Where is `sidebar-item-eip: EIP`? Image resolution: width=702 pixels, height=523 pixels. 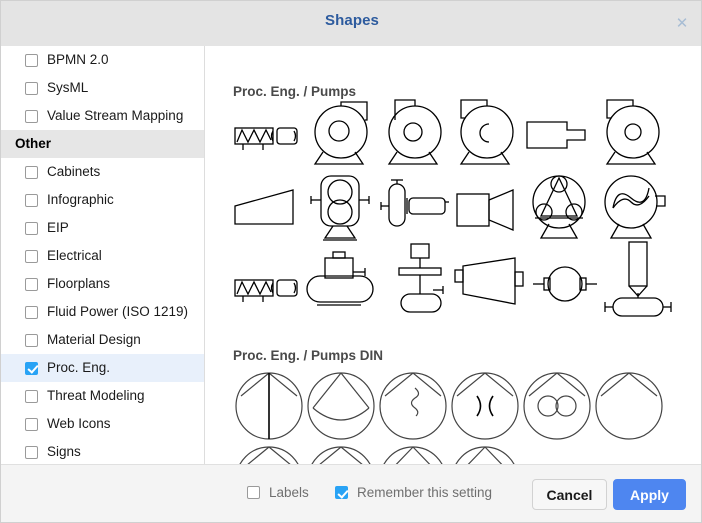
sidebar-item-eip: EIP is located at coordinates (102, 228).